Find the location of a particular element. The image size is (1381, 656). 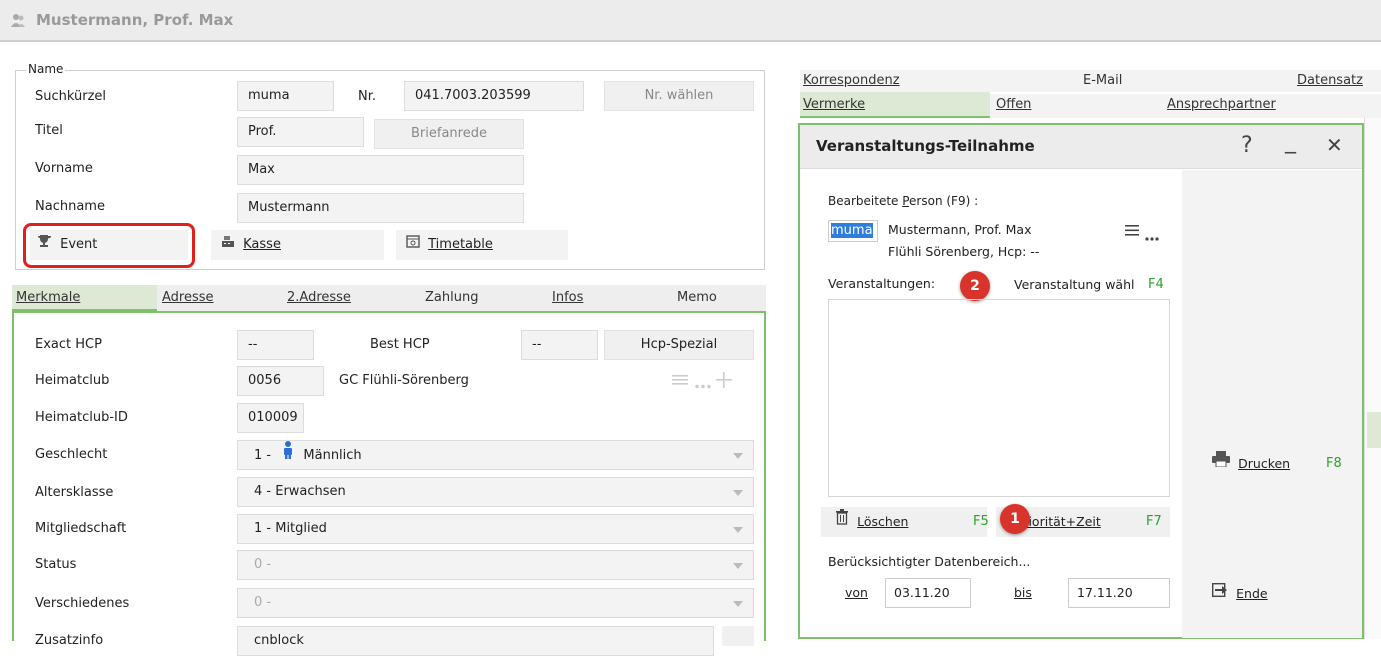

tab-merkmale: Merkmale is located at coordinates (84, 298).